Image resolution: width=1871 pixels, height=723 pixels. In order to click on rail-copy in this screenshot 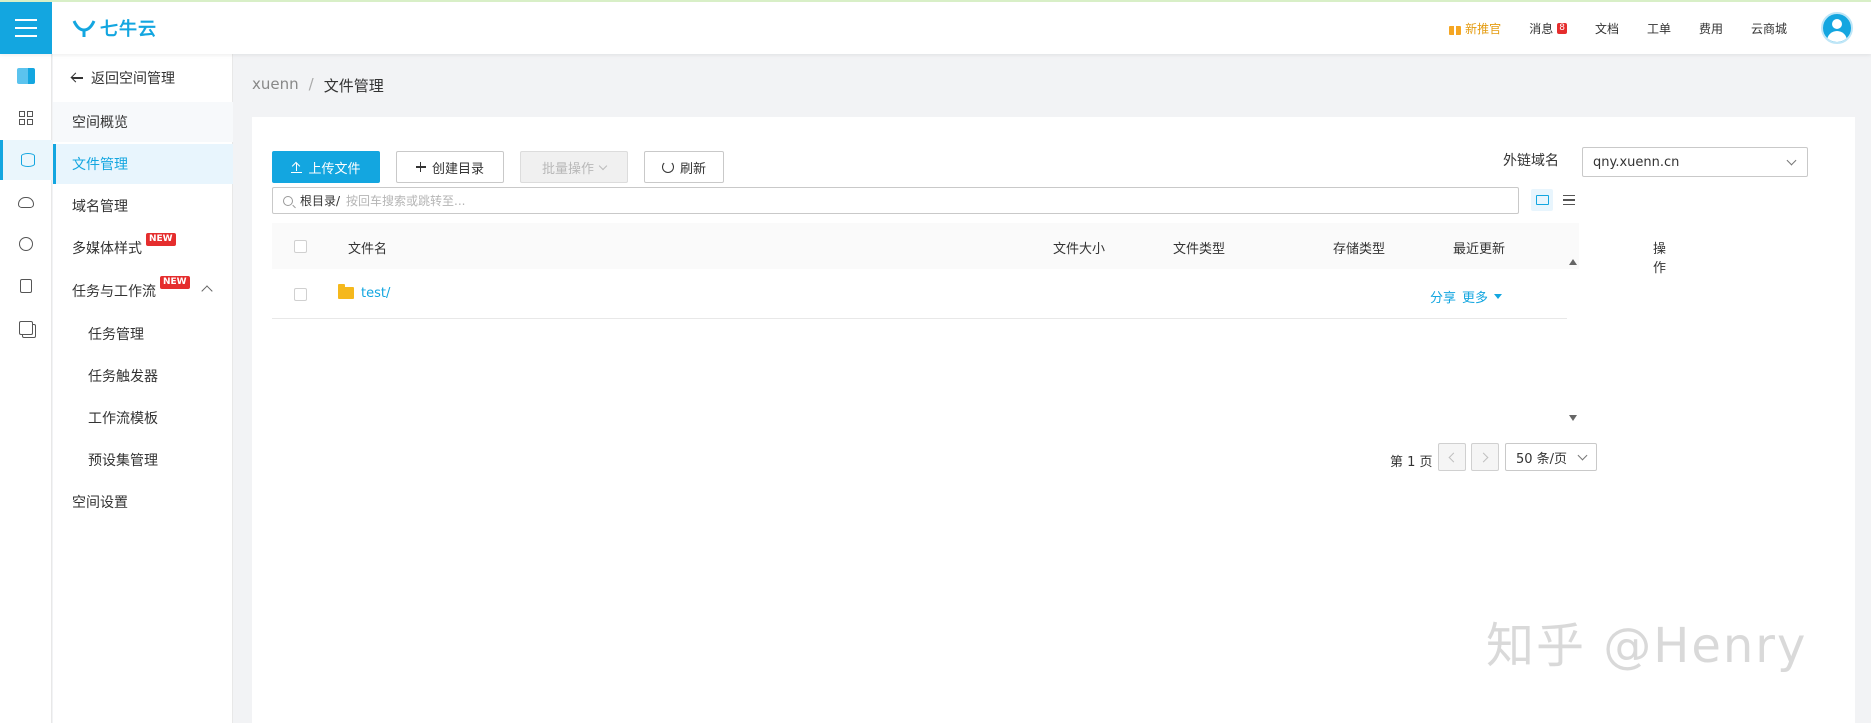, I will do `click(26, 328)`.